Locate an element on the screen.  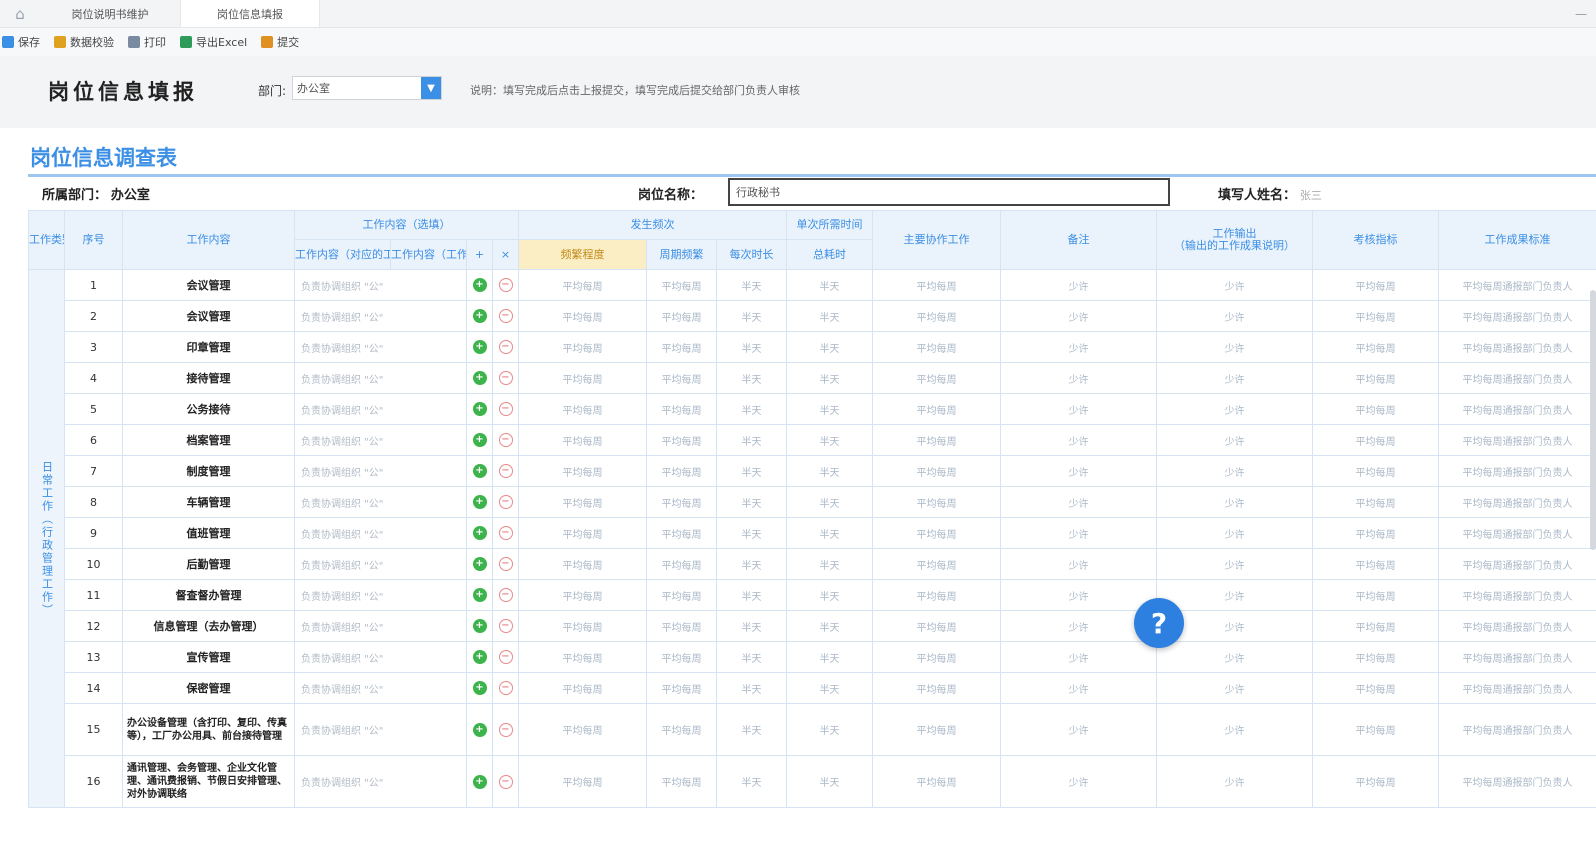
work-content-cell: 档案管理 is located at coordinates (208, 440).